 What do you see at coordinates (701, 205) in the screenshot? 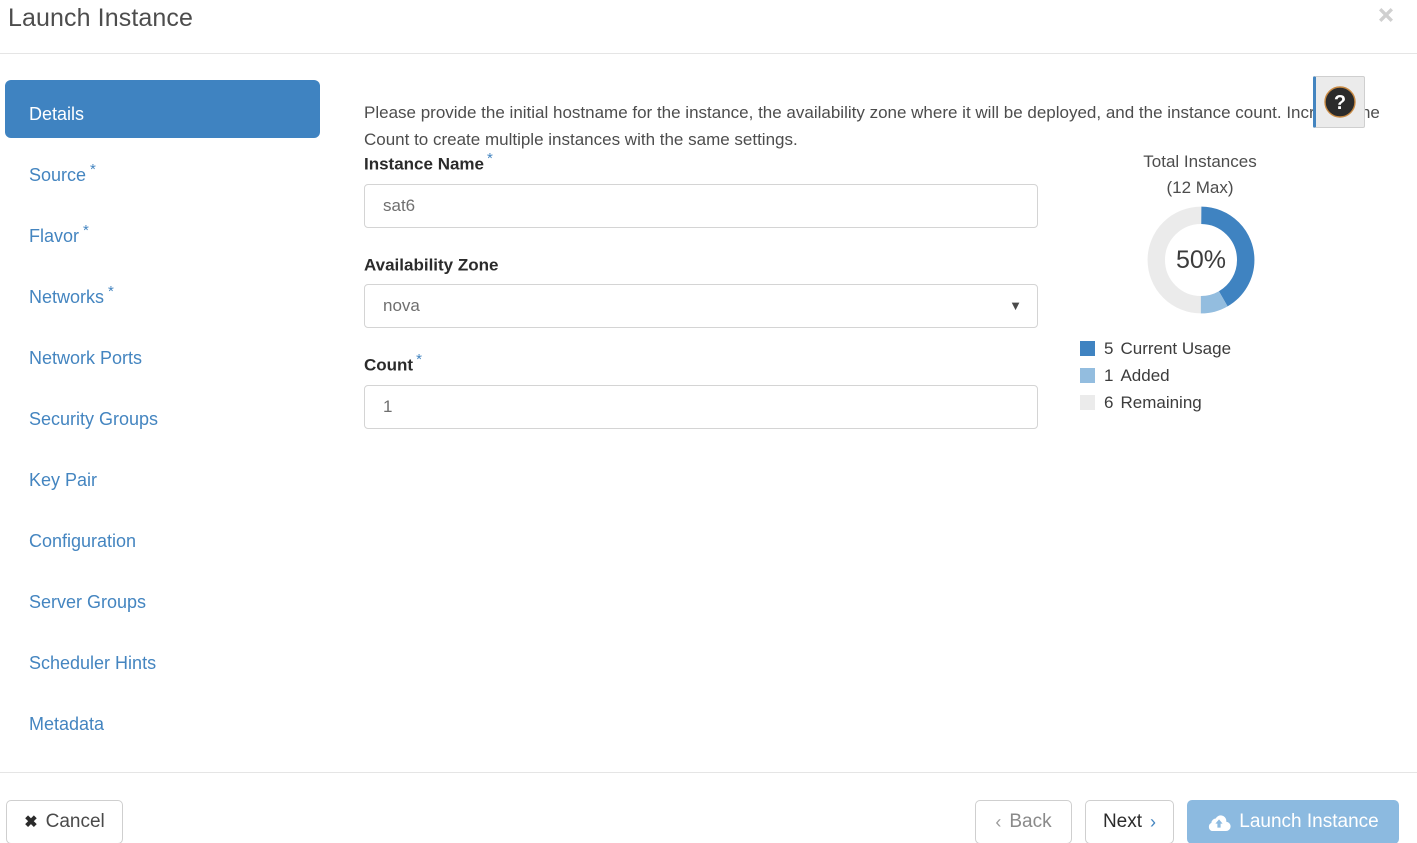
I see `instance-name-input` at bounding box center [701, 205].